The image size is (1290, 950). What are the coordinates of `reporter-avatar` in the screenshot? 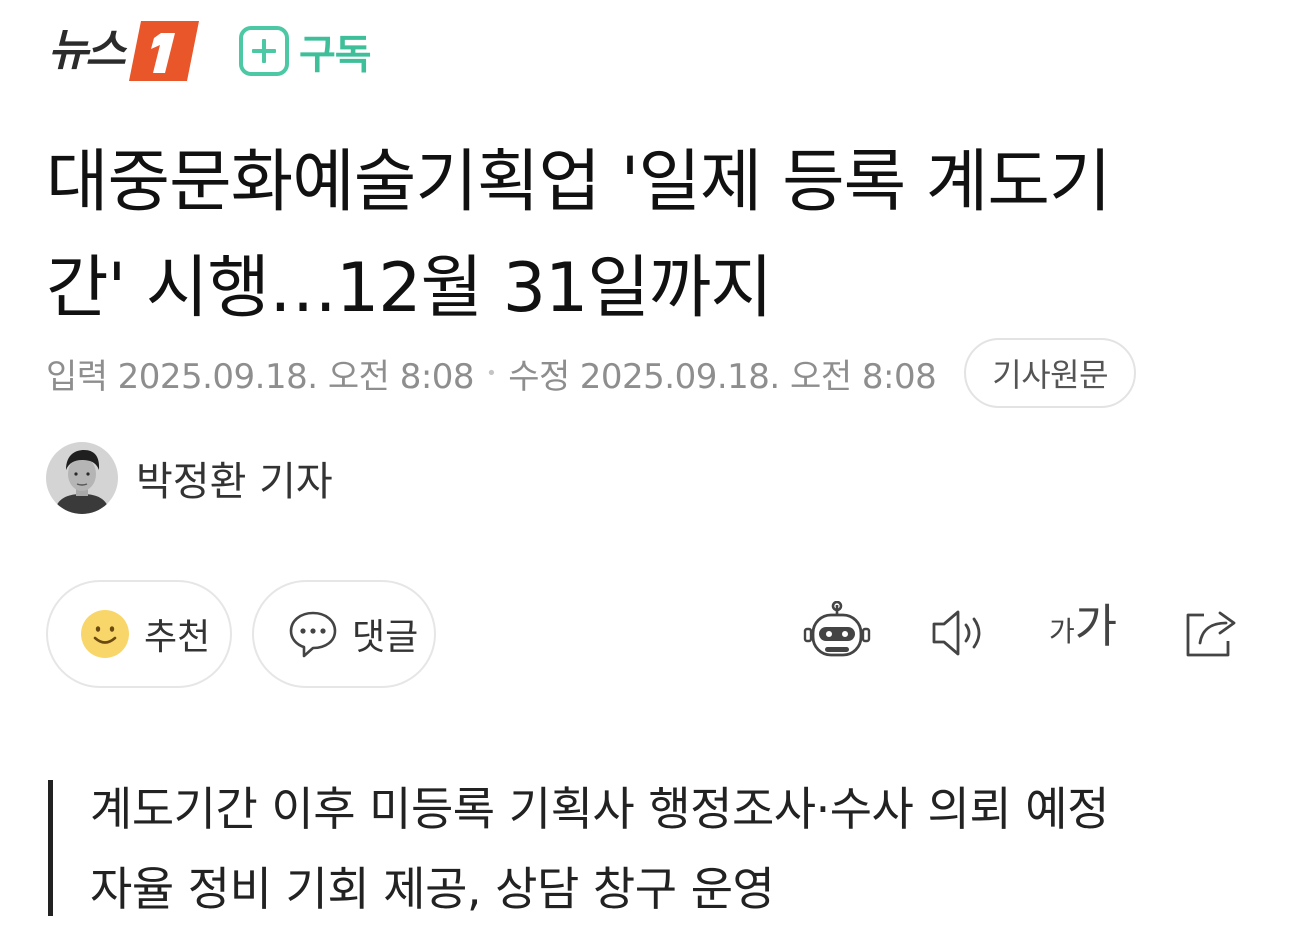 It's located at (82, 478).